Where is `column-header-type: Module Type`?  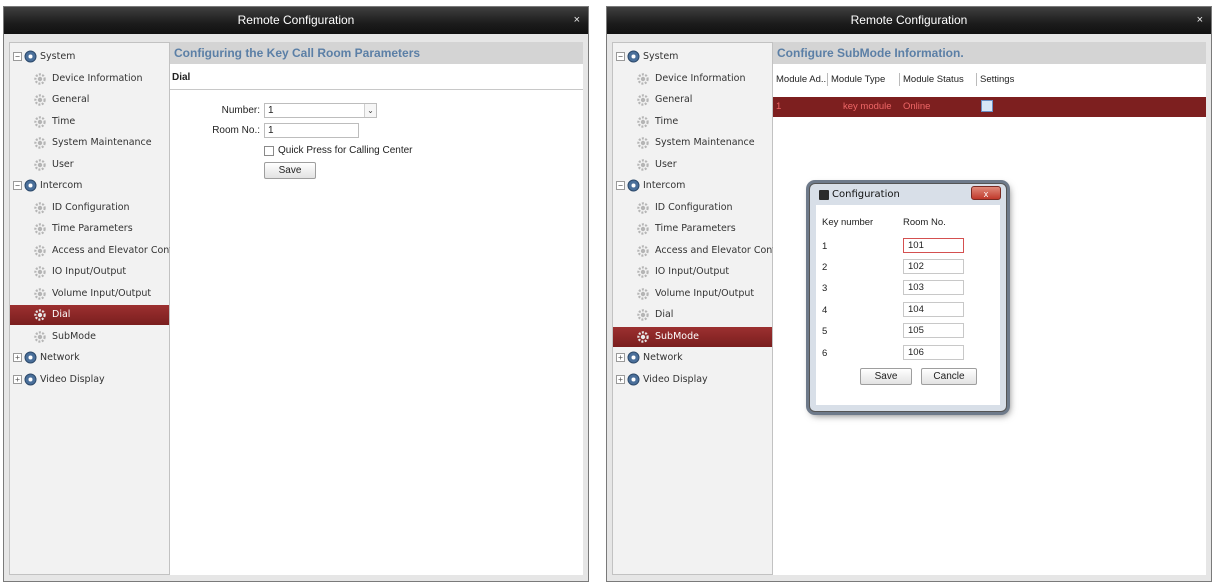 column-header-type: Module Type is located at coordinates (858, 80).